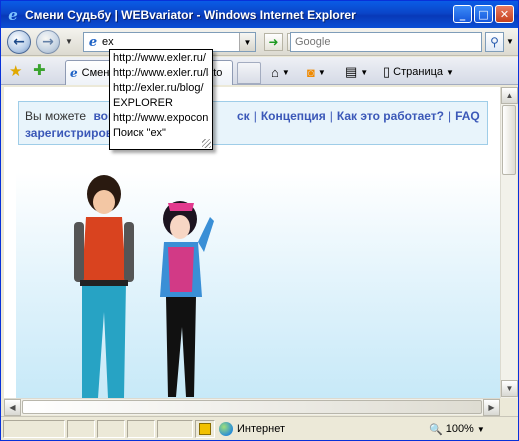 This screenshot has height=441, width=519. What do you see at coordinates (161, 118) in the screenshot?
I see `autocomplete-item: http://www.expocon` at bounding box center [161, 118].